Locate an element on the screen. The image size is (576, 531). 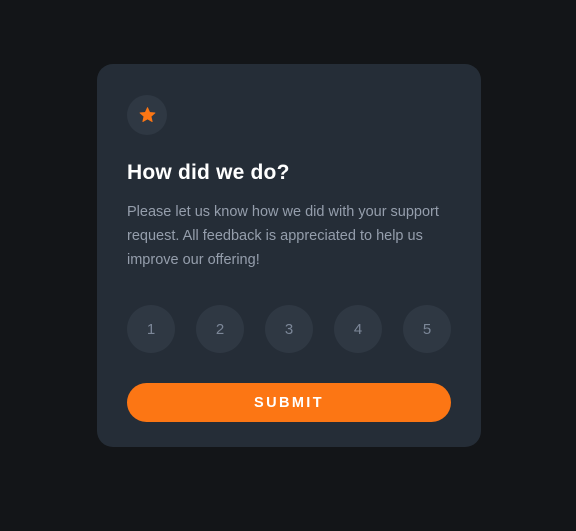
rating-options: 1 2 3 4 5 is located at coordinates (289, 329).